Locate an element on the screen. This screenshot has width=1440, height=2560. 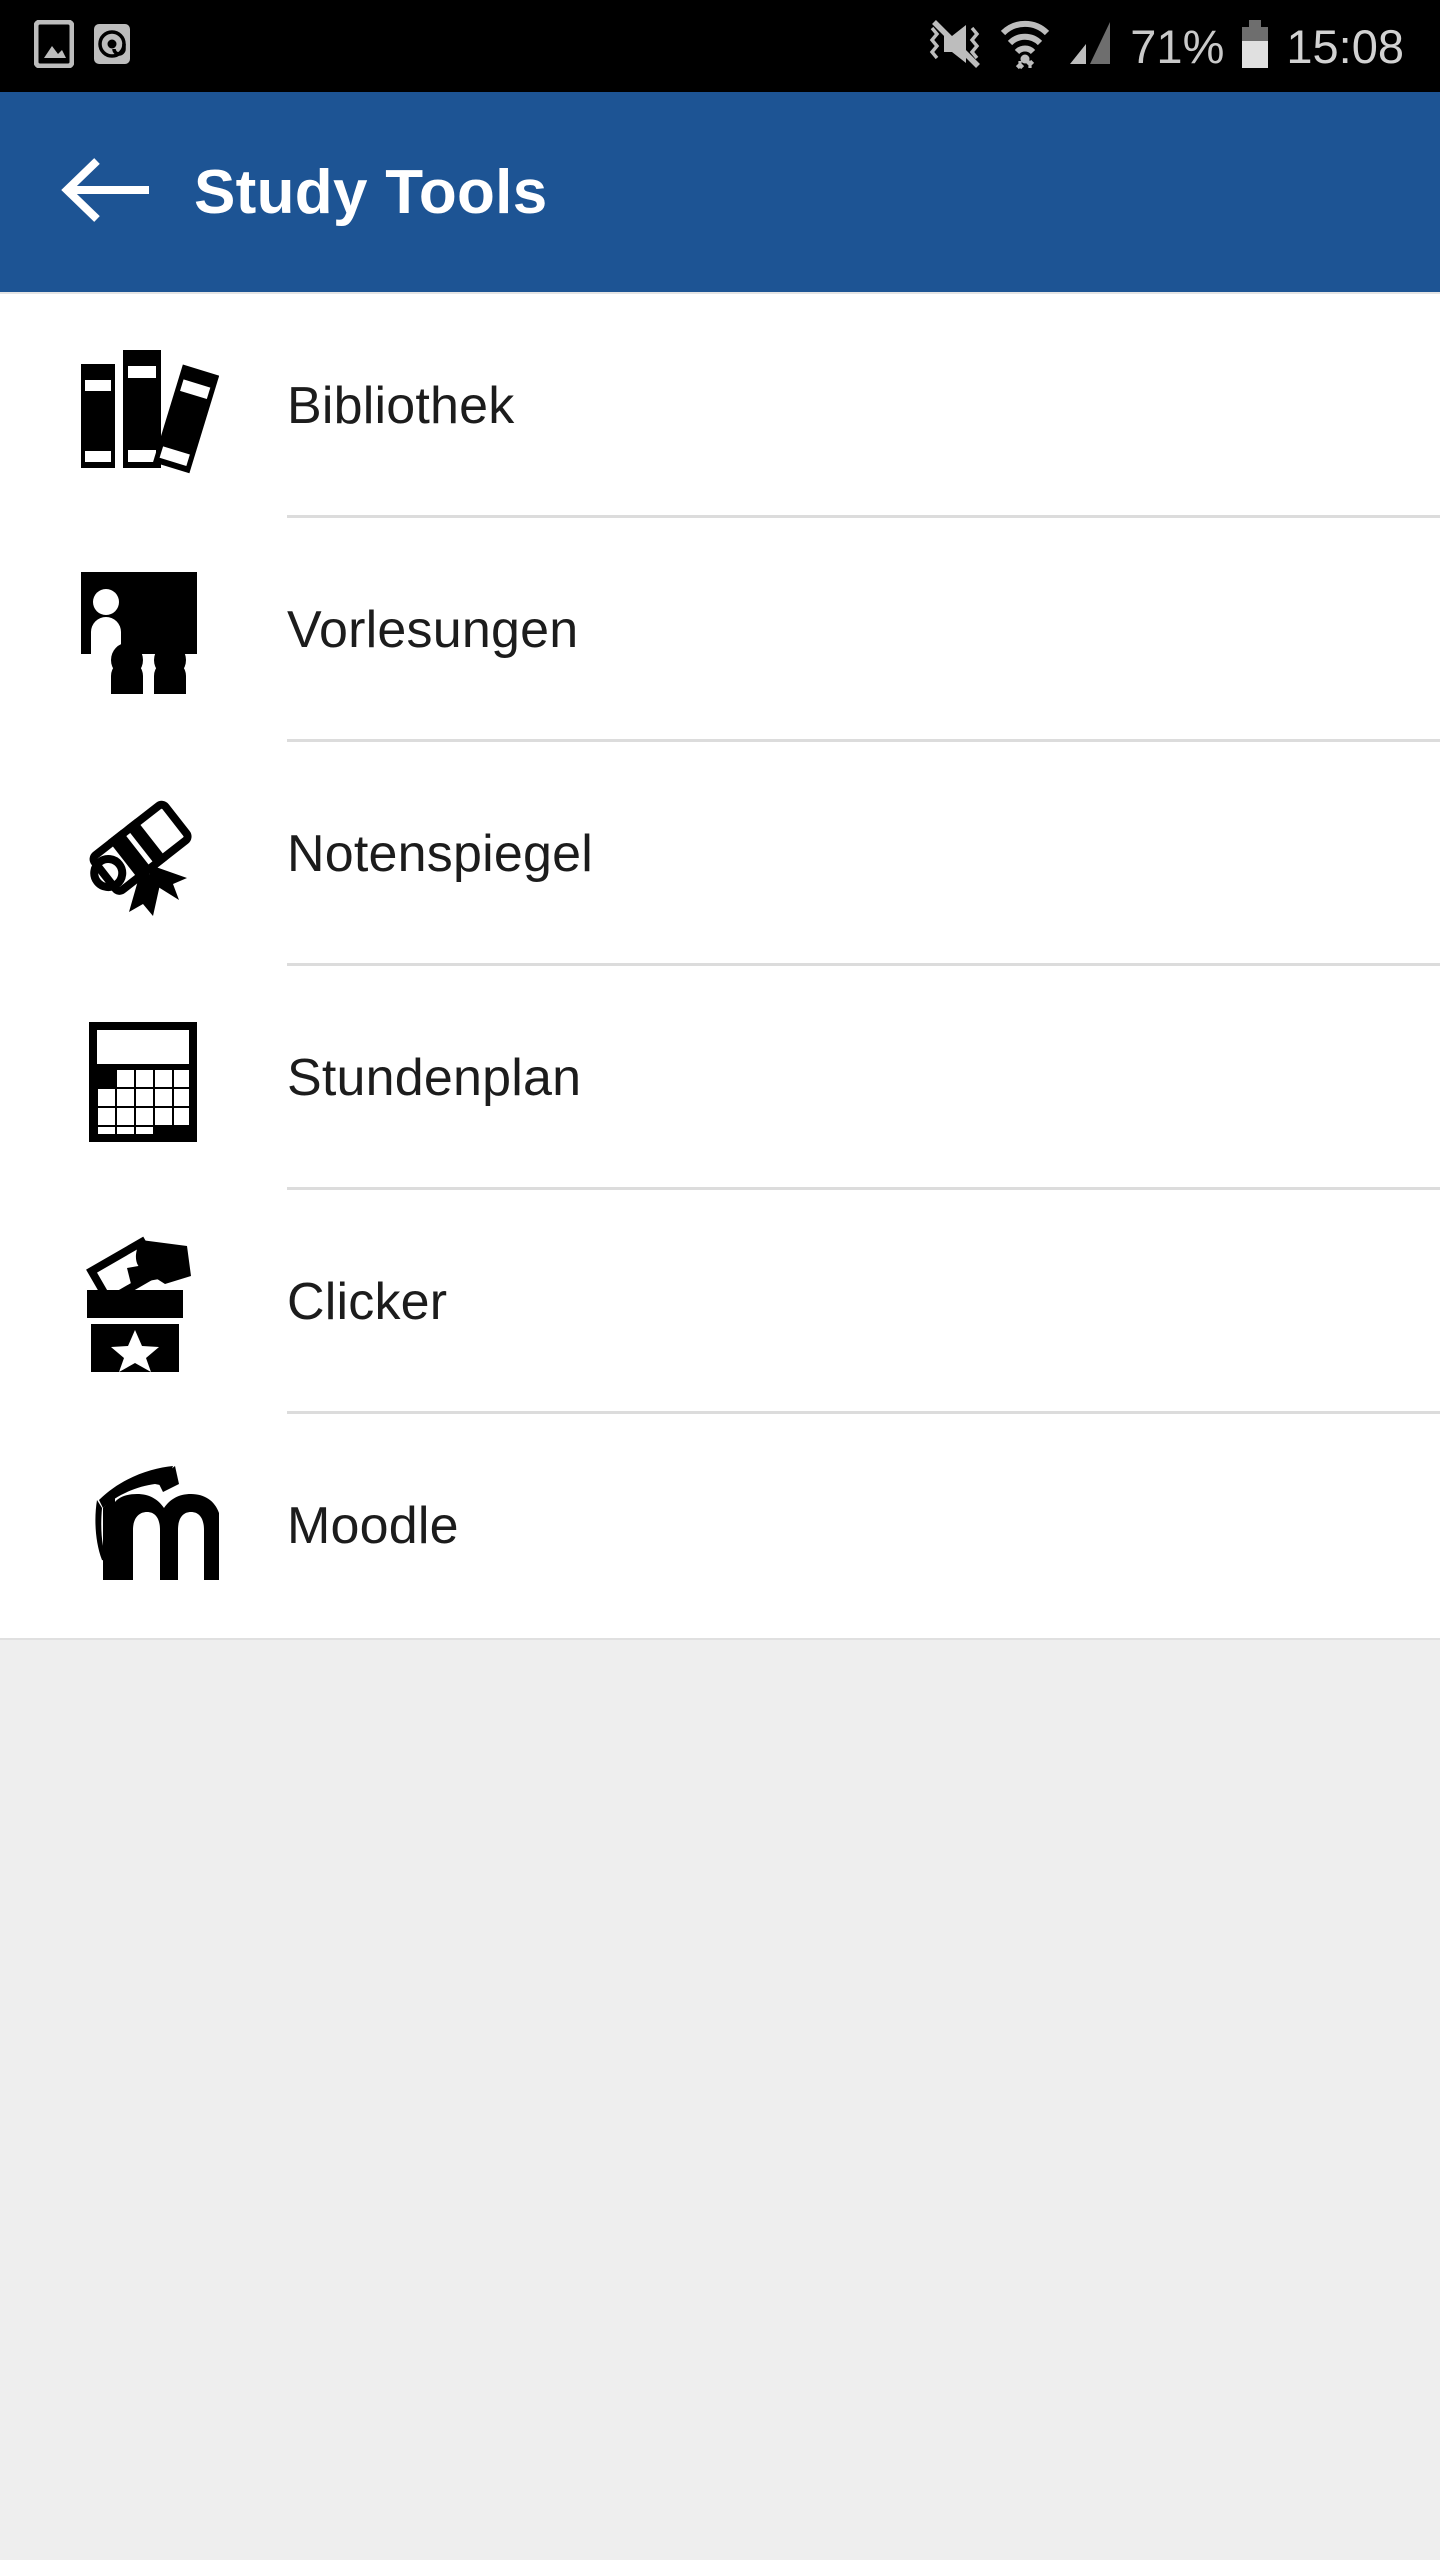
status-bar-left-icons is located at coordinates (66, 46).